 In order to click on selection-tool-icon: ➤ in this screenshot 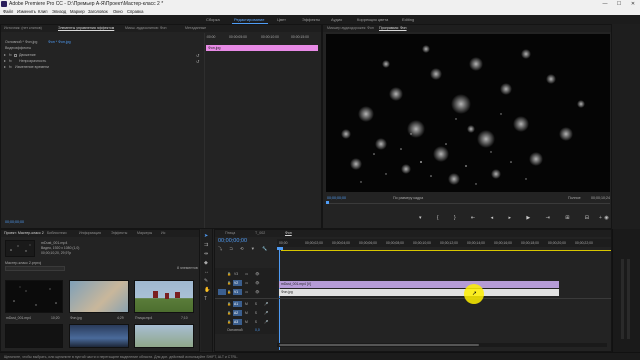, I will do `click(206, 236)`.